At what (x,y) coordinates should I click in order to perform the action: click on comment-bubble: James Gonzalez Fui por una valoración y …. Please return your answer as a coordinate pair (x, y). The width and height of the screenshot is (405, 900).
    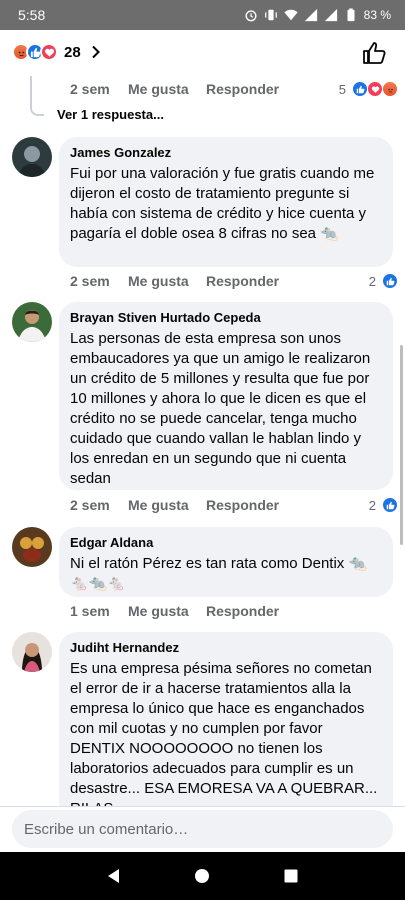
    Looking at the image, I should click on (226, 202).